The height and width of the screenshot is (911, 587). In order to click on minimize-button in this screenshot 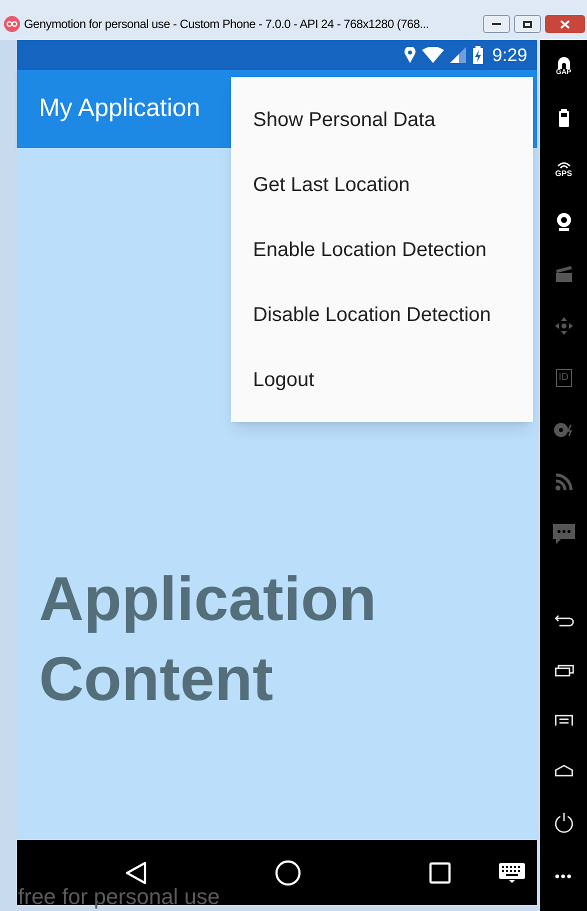, I will do `click(496, 24)`.